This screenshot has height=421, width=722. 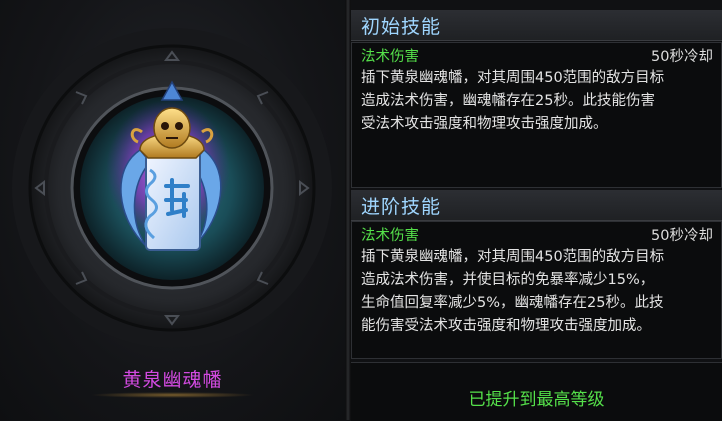 I want to click on advanced-skill-cooldown: 50秒冷却, so click(x=682, y=236).